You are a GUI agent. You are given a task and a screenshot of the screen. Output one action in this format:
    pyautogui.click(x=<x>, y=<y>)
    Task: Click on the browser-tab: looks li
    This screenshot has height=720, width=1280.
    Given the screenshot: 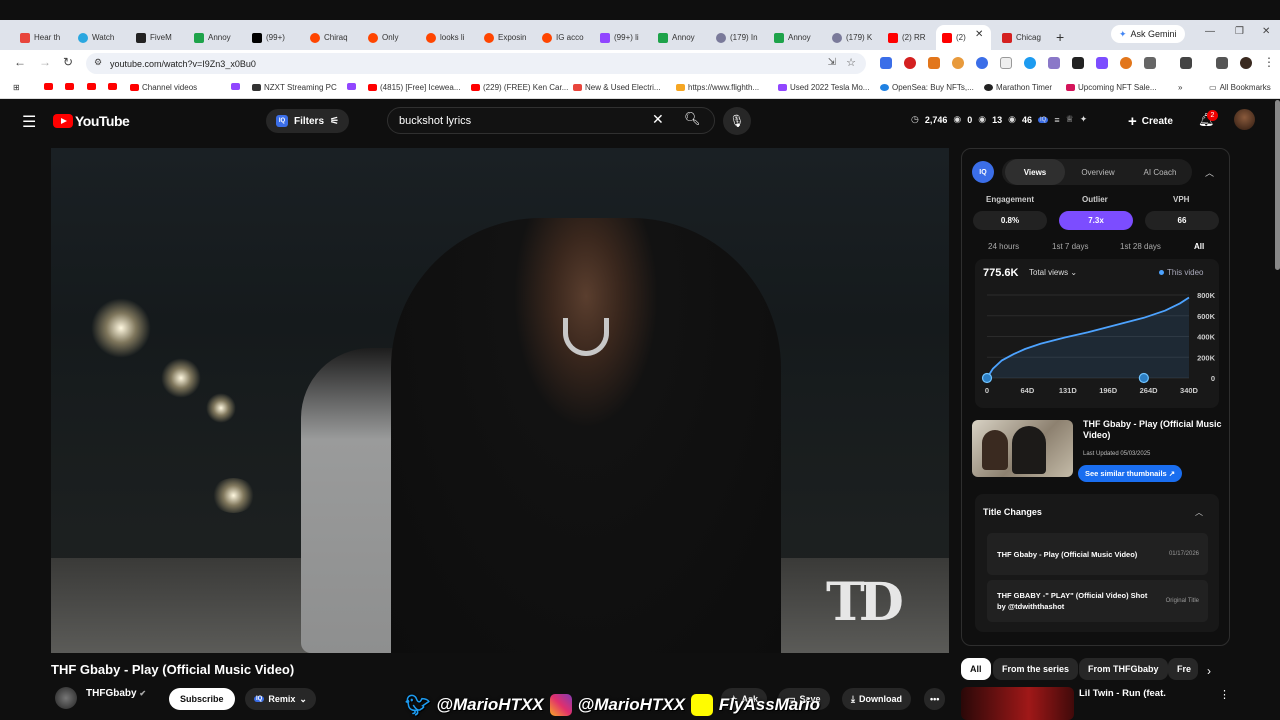 What is the action you would take?
    pyautogui.click(x=445, y=37)
    